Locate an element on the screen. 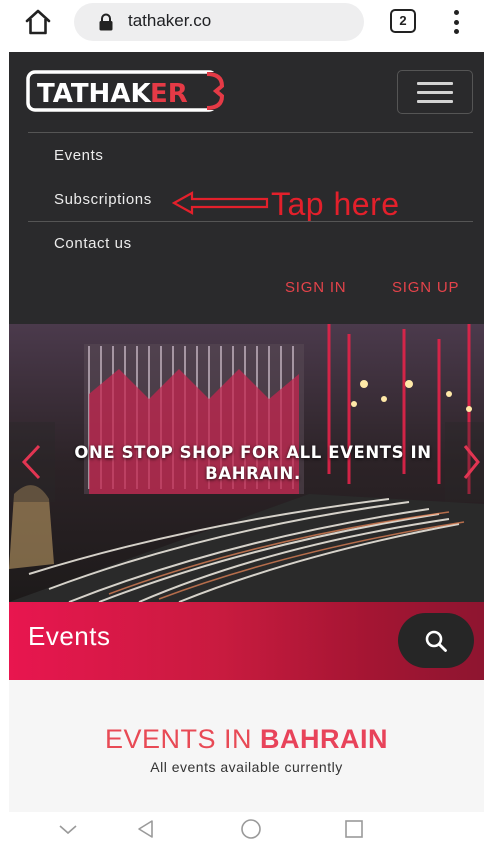  events-subtitle: All events available currently is located at coordinates (246, 767).